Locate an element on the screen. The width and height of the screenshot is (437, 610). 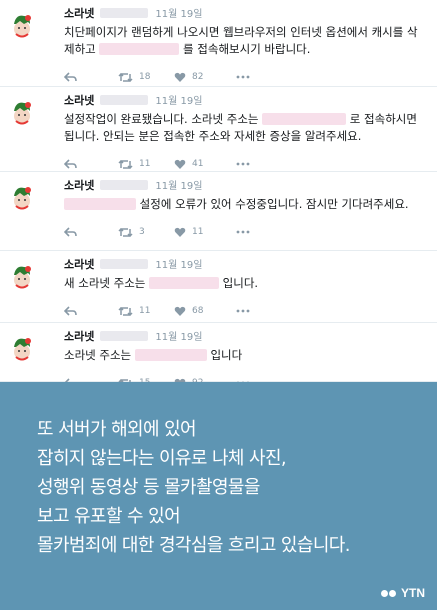
like-button: 68 is located at coordinates (205, 311).